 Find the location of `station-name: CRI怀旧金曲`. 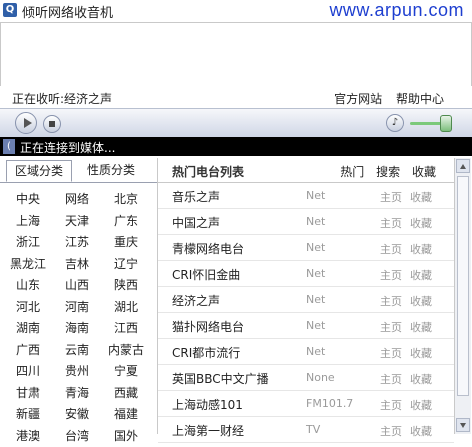

station-name: CRI怀旧金曲 is located at coordinates (206, 274).